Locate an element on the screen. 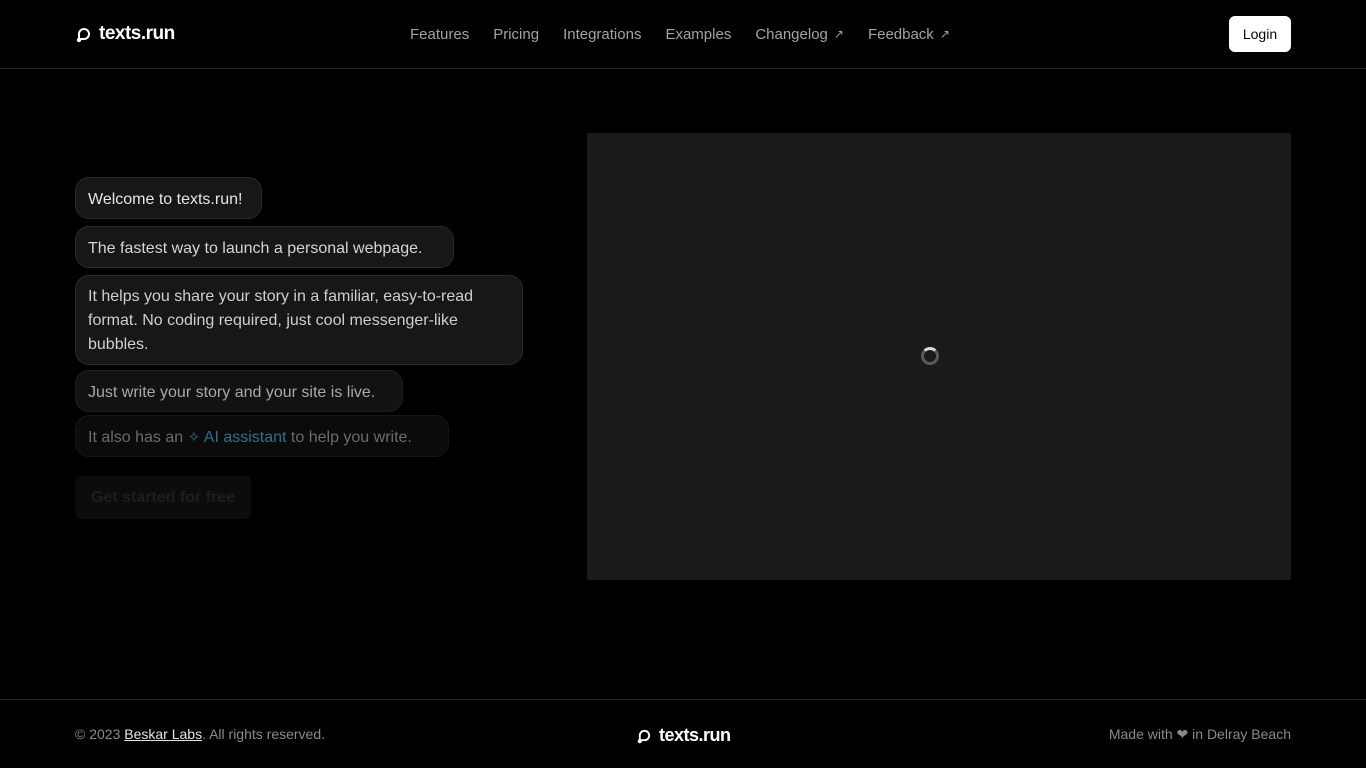 The height and width of the screenshot is (768, 1366). nav-link-feedback: Feedback ↗ is located at coordinates (909, 34).